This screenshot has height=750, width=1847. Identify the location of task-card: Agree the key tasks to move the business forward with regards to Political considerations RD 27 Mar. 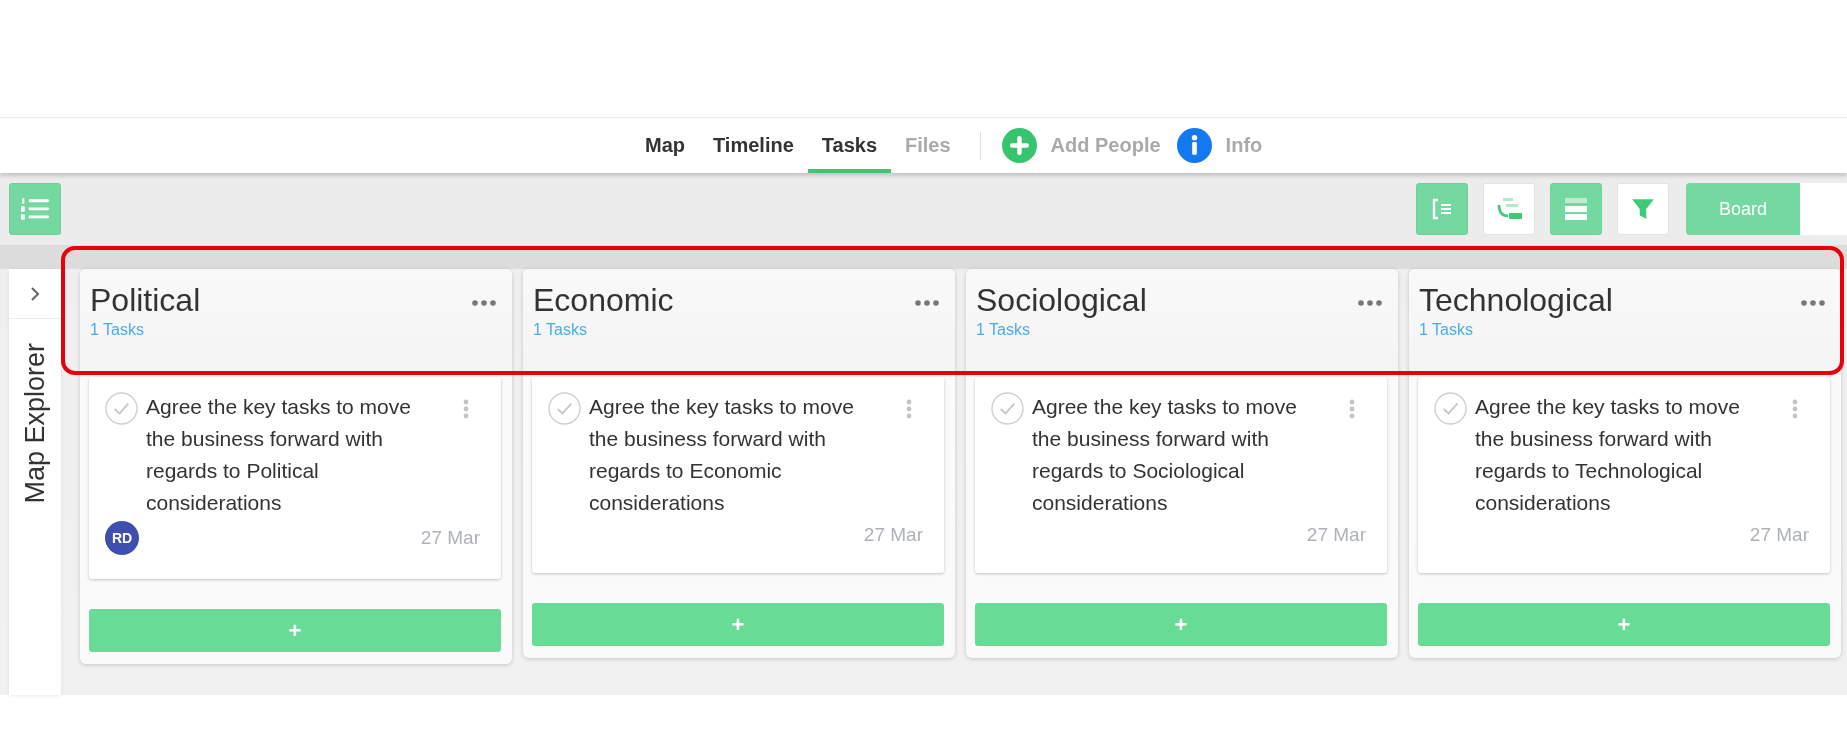
(295, 478).